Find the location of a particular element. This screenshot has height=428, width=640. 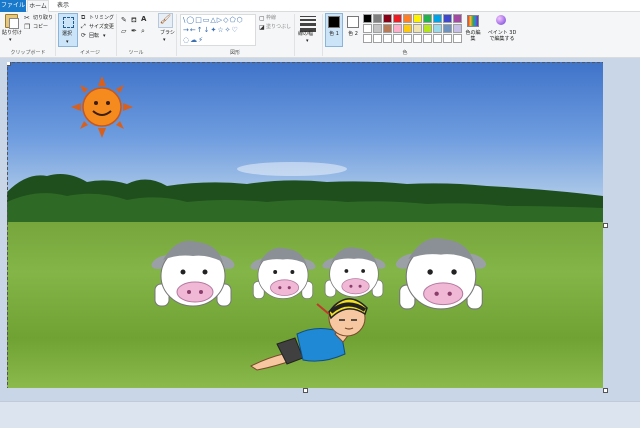

shapes-group-label: 図形 is located at coordinates (234, 53).